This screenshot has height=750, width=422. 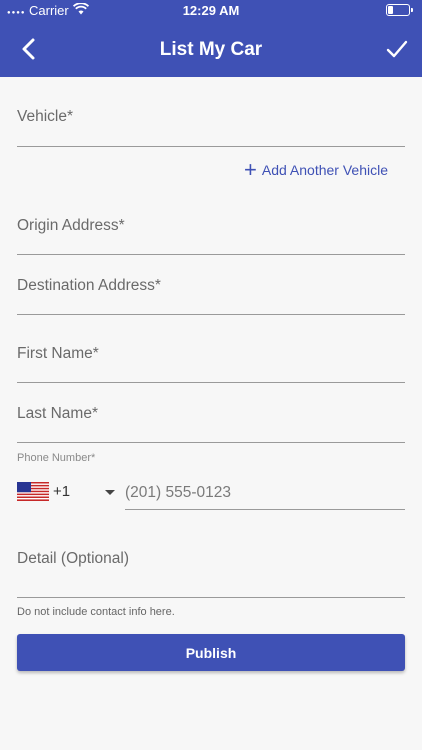 I want to click on battery-icon, so click(x=399, y=10).